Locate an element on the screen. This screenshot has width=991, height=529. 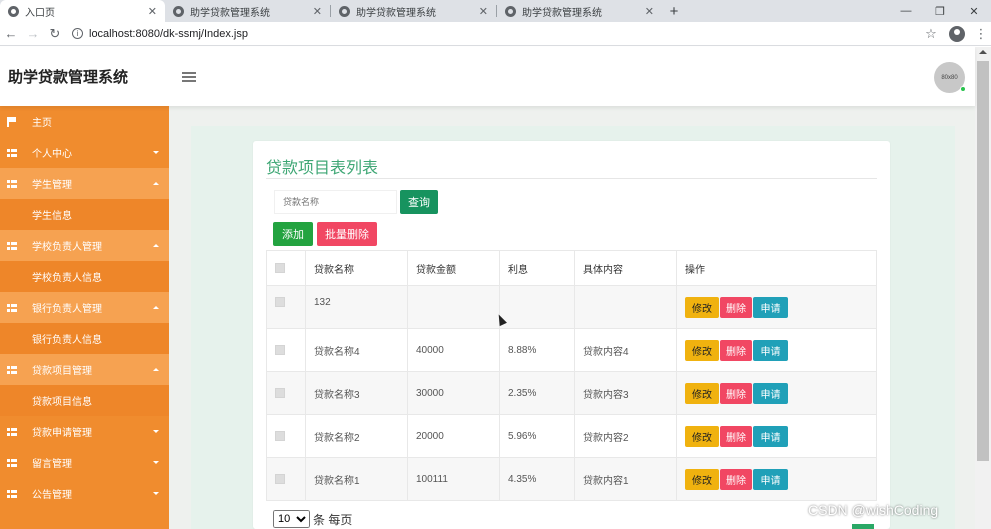
browser-tab-4: 助学贷款管理系统 ✕ is located at coordinates (579, 11).